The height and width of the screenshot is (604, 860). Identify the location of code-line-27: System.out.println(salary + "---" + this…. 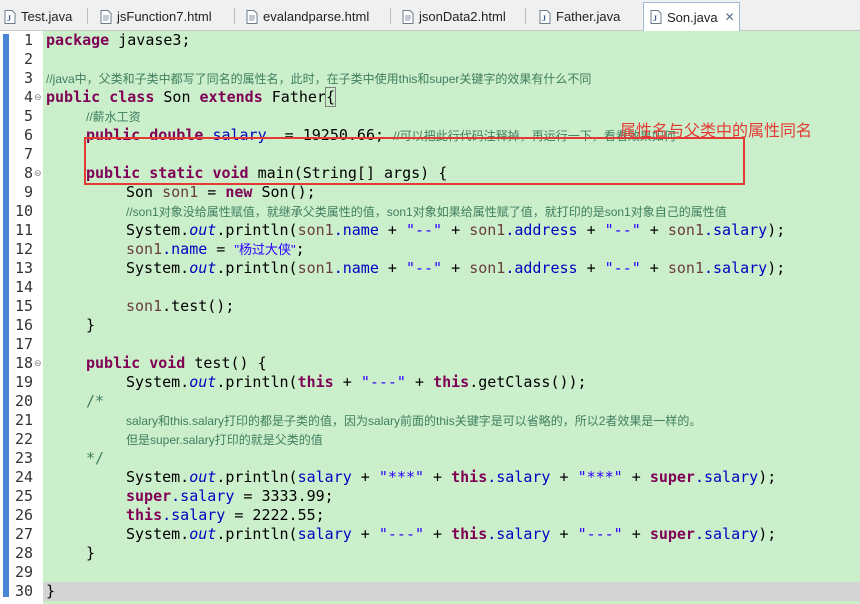
(451, 534).